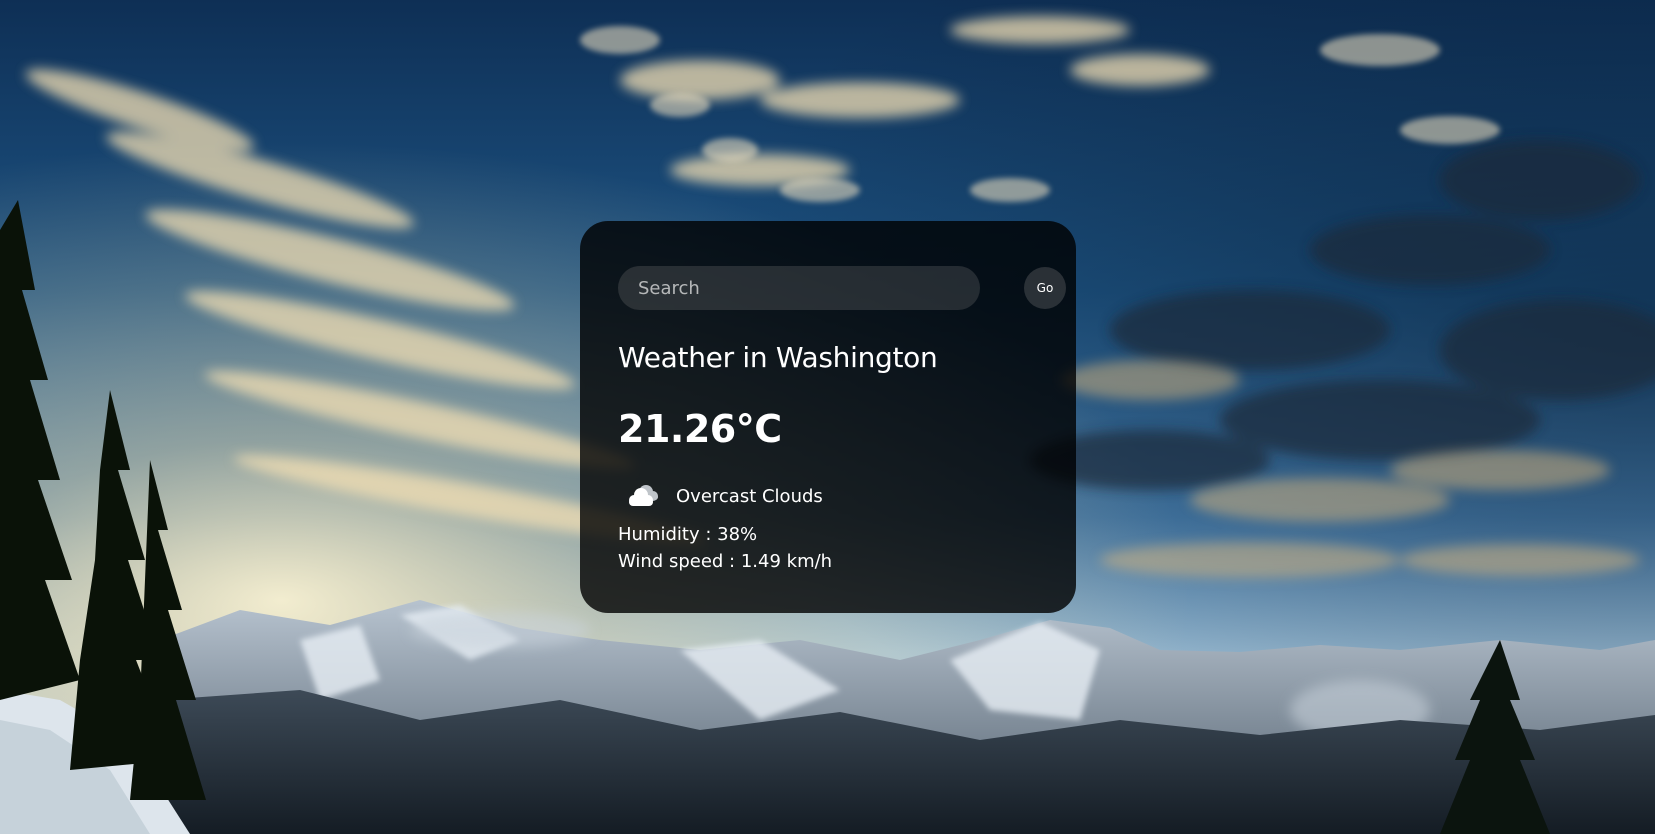 Image resolution: width=1655 pixels, height=834 pixels. Describe the element at coordinates (778, 357) in the screenshot. I see `city-title: Weather in Washington` at that location.